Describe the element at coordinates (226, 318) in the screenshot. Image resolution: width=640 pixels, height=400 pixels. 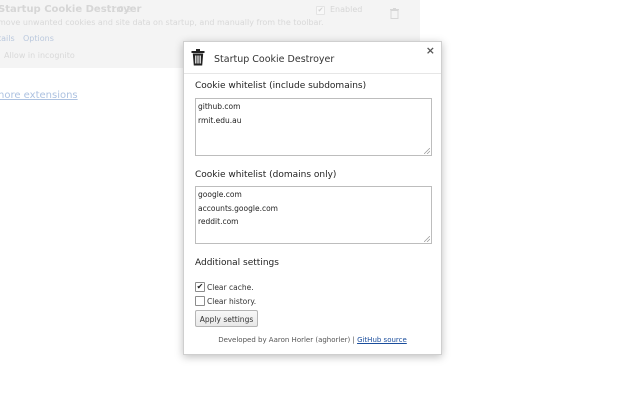
I see `apply-settings-button: Apply settings` at that location.